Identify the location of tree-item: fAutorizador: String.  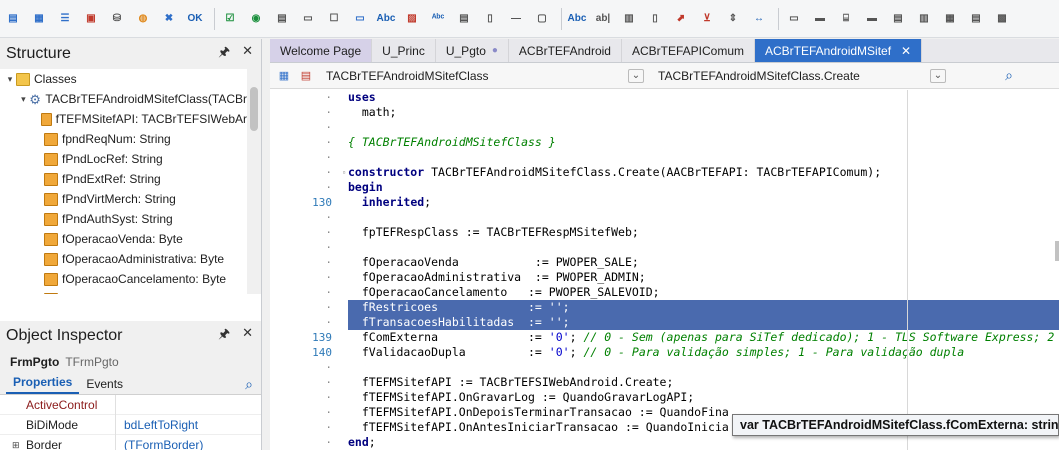
(123, 291).